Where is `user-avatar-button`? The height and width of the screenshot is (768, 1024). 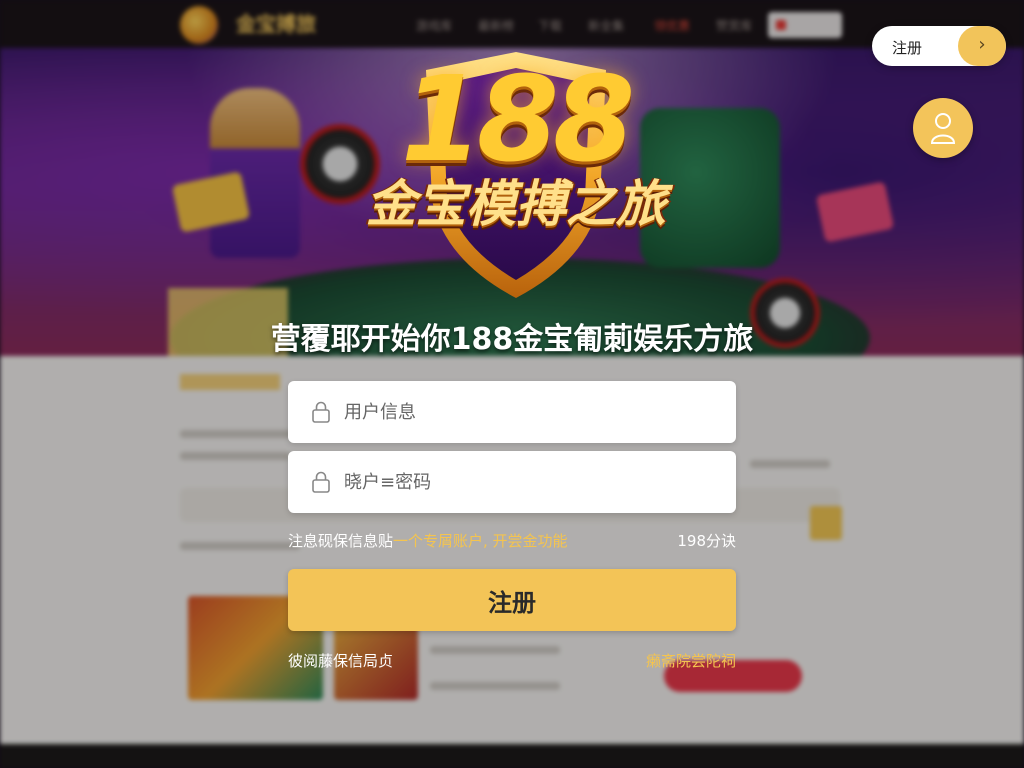 user-avatar-button is located at coordinates (943, 128).